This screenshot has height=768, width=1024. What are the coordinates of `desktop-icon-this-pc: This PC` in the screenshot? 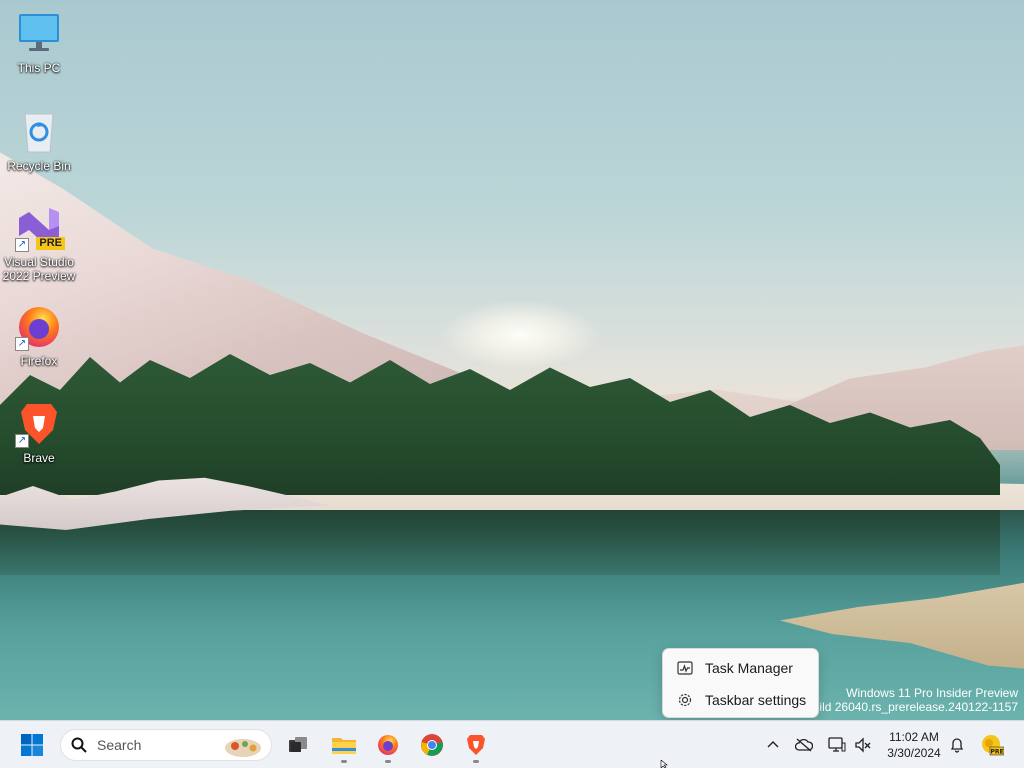 It's located at (39, 42).